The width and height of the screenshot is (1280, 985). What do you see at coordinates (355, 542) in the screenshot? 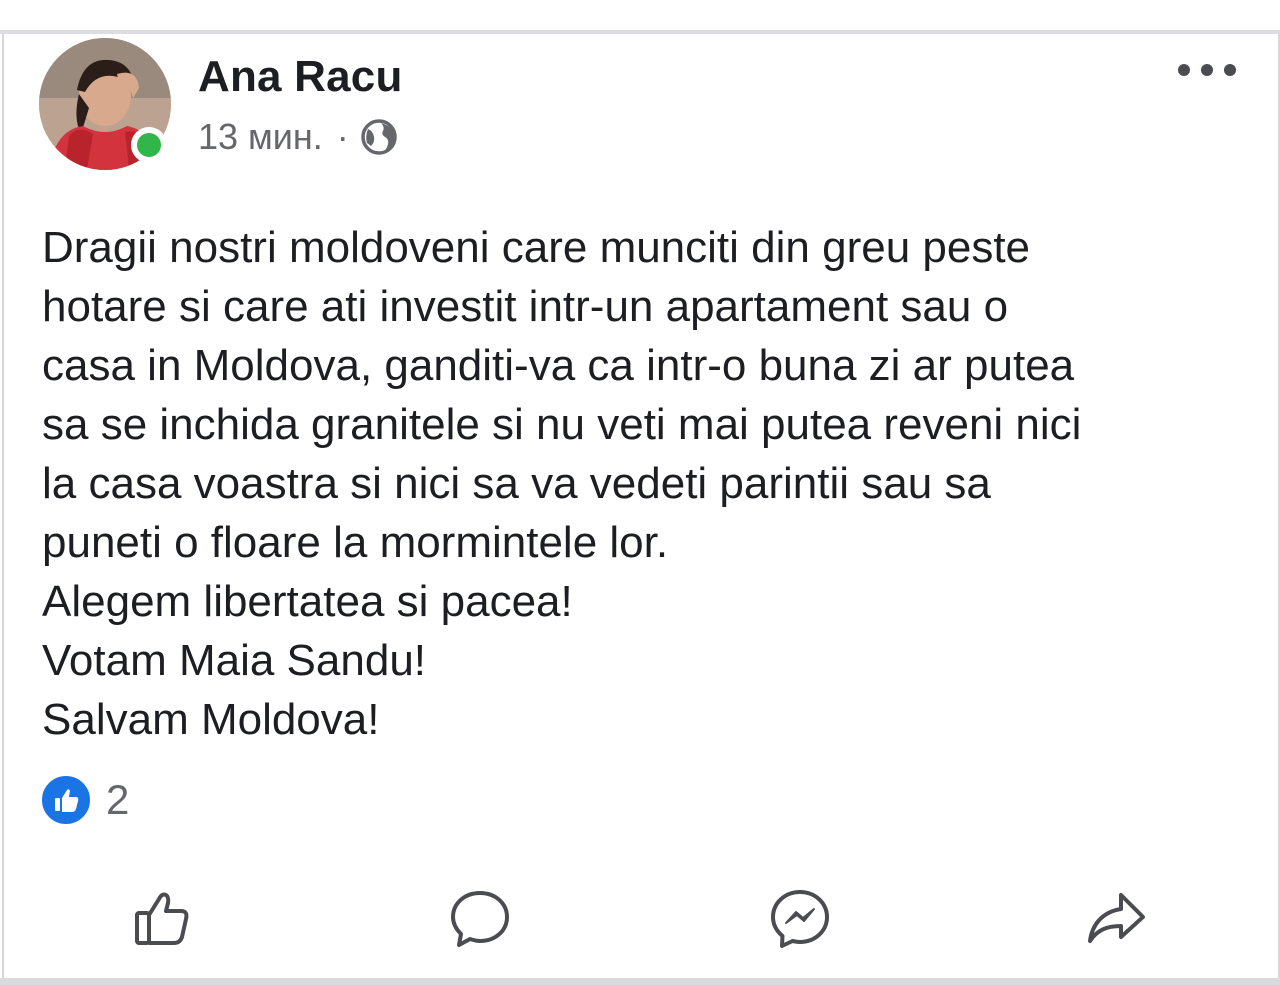
I see `post-text-line: puneti o floare la mormintele lor.` at bounding box center [355, 542].